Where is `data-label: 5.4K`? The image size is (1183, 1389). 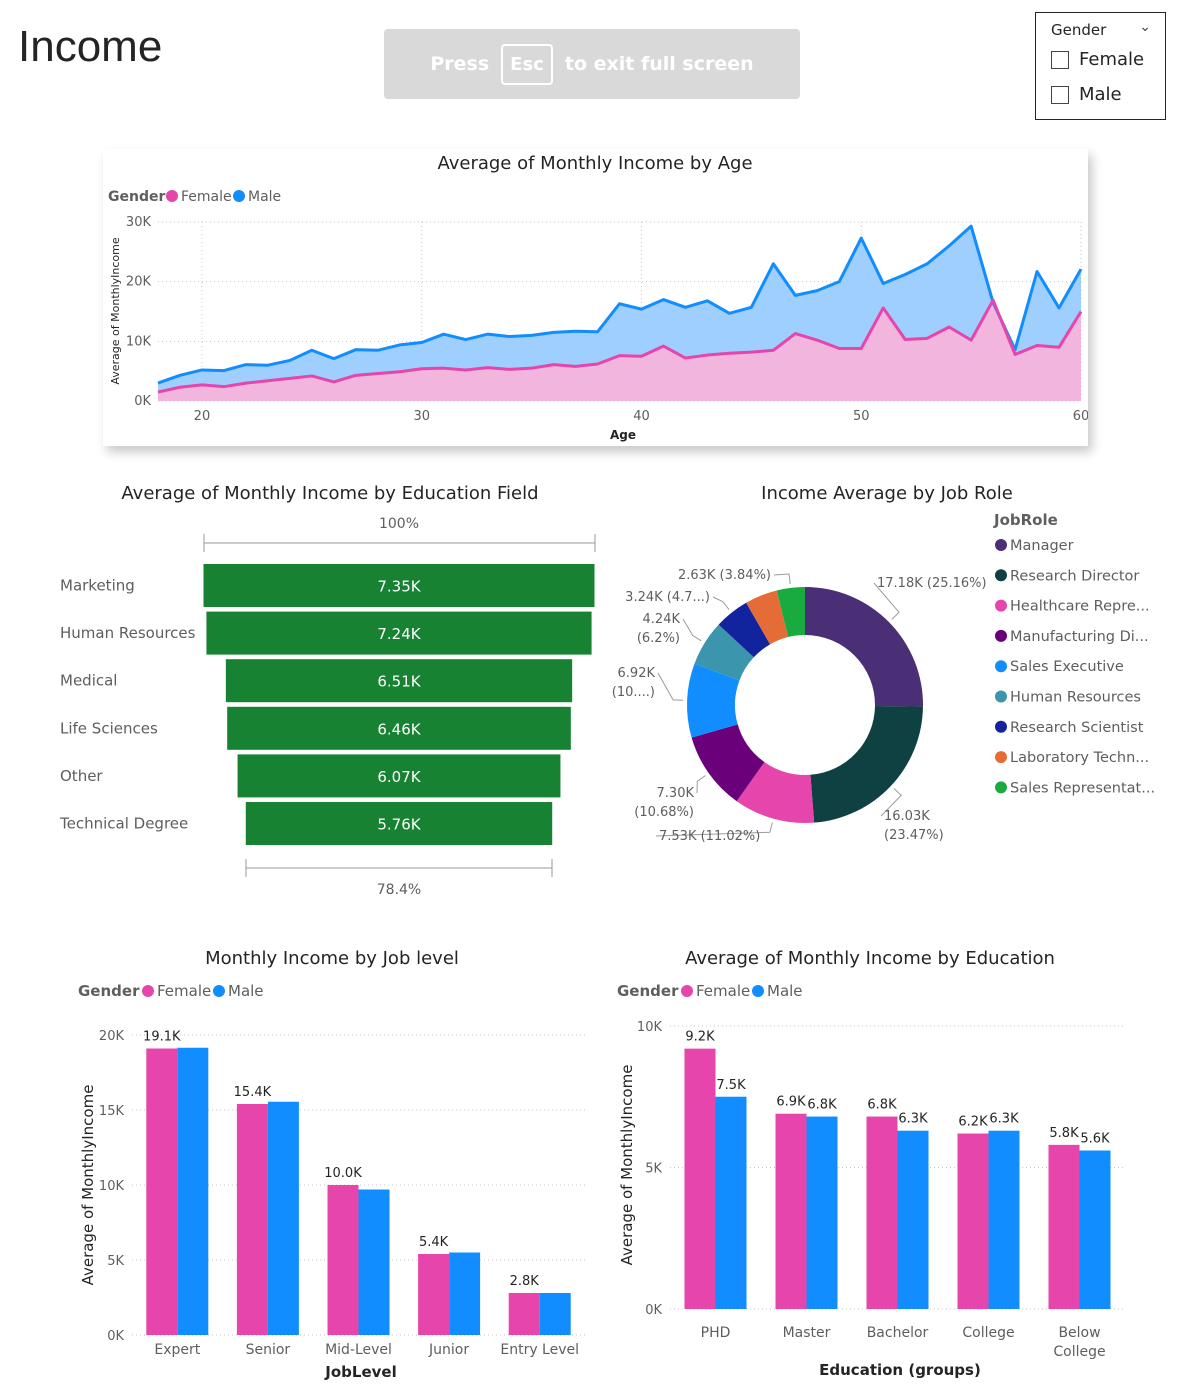 data-label: 5.4K is located at coordinates (434, 1242).